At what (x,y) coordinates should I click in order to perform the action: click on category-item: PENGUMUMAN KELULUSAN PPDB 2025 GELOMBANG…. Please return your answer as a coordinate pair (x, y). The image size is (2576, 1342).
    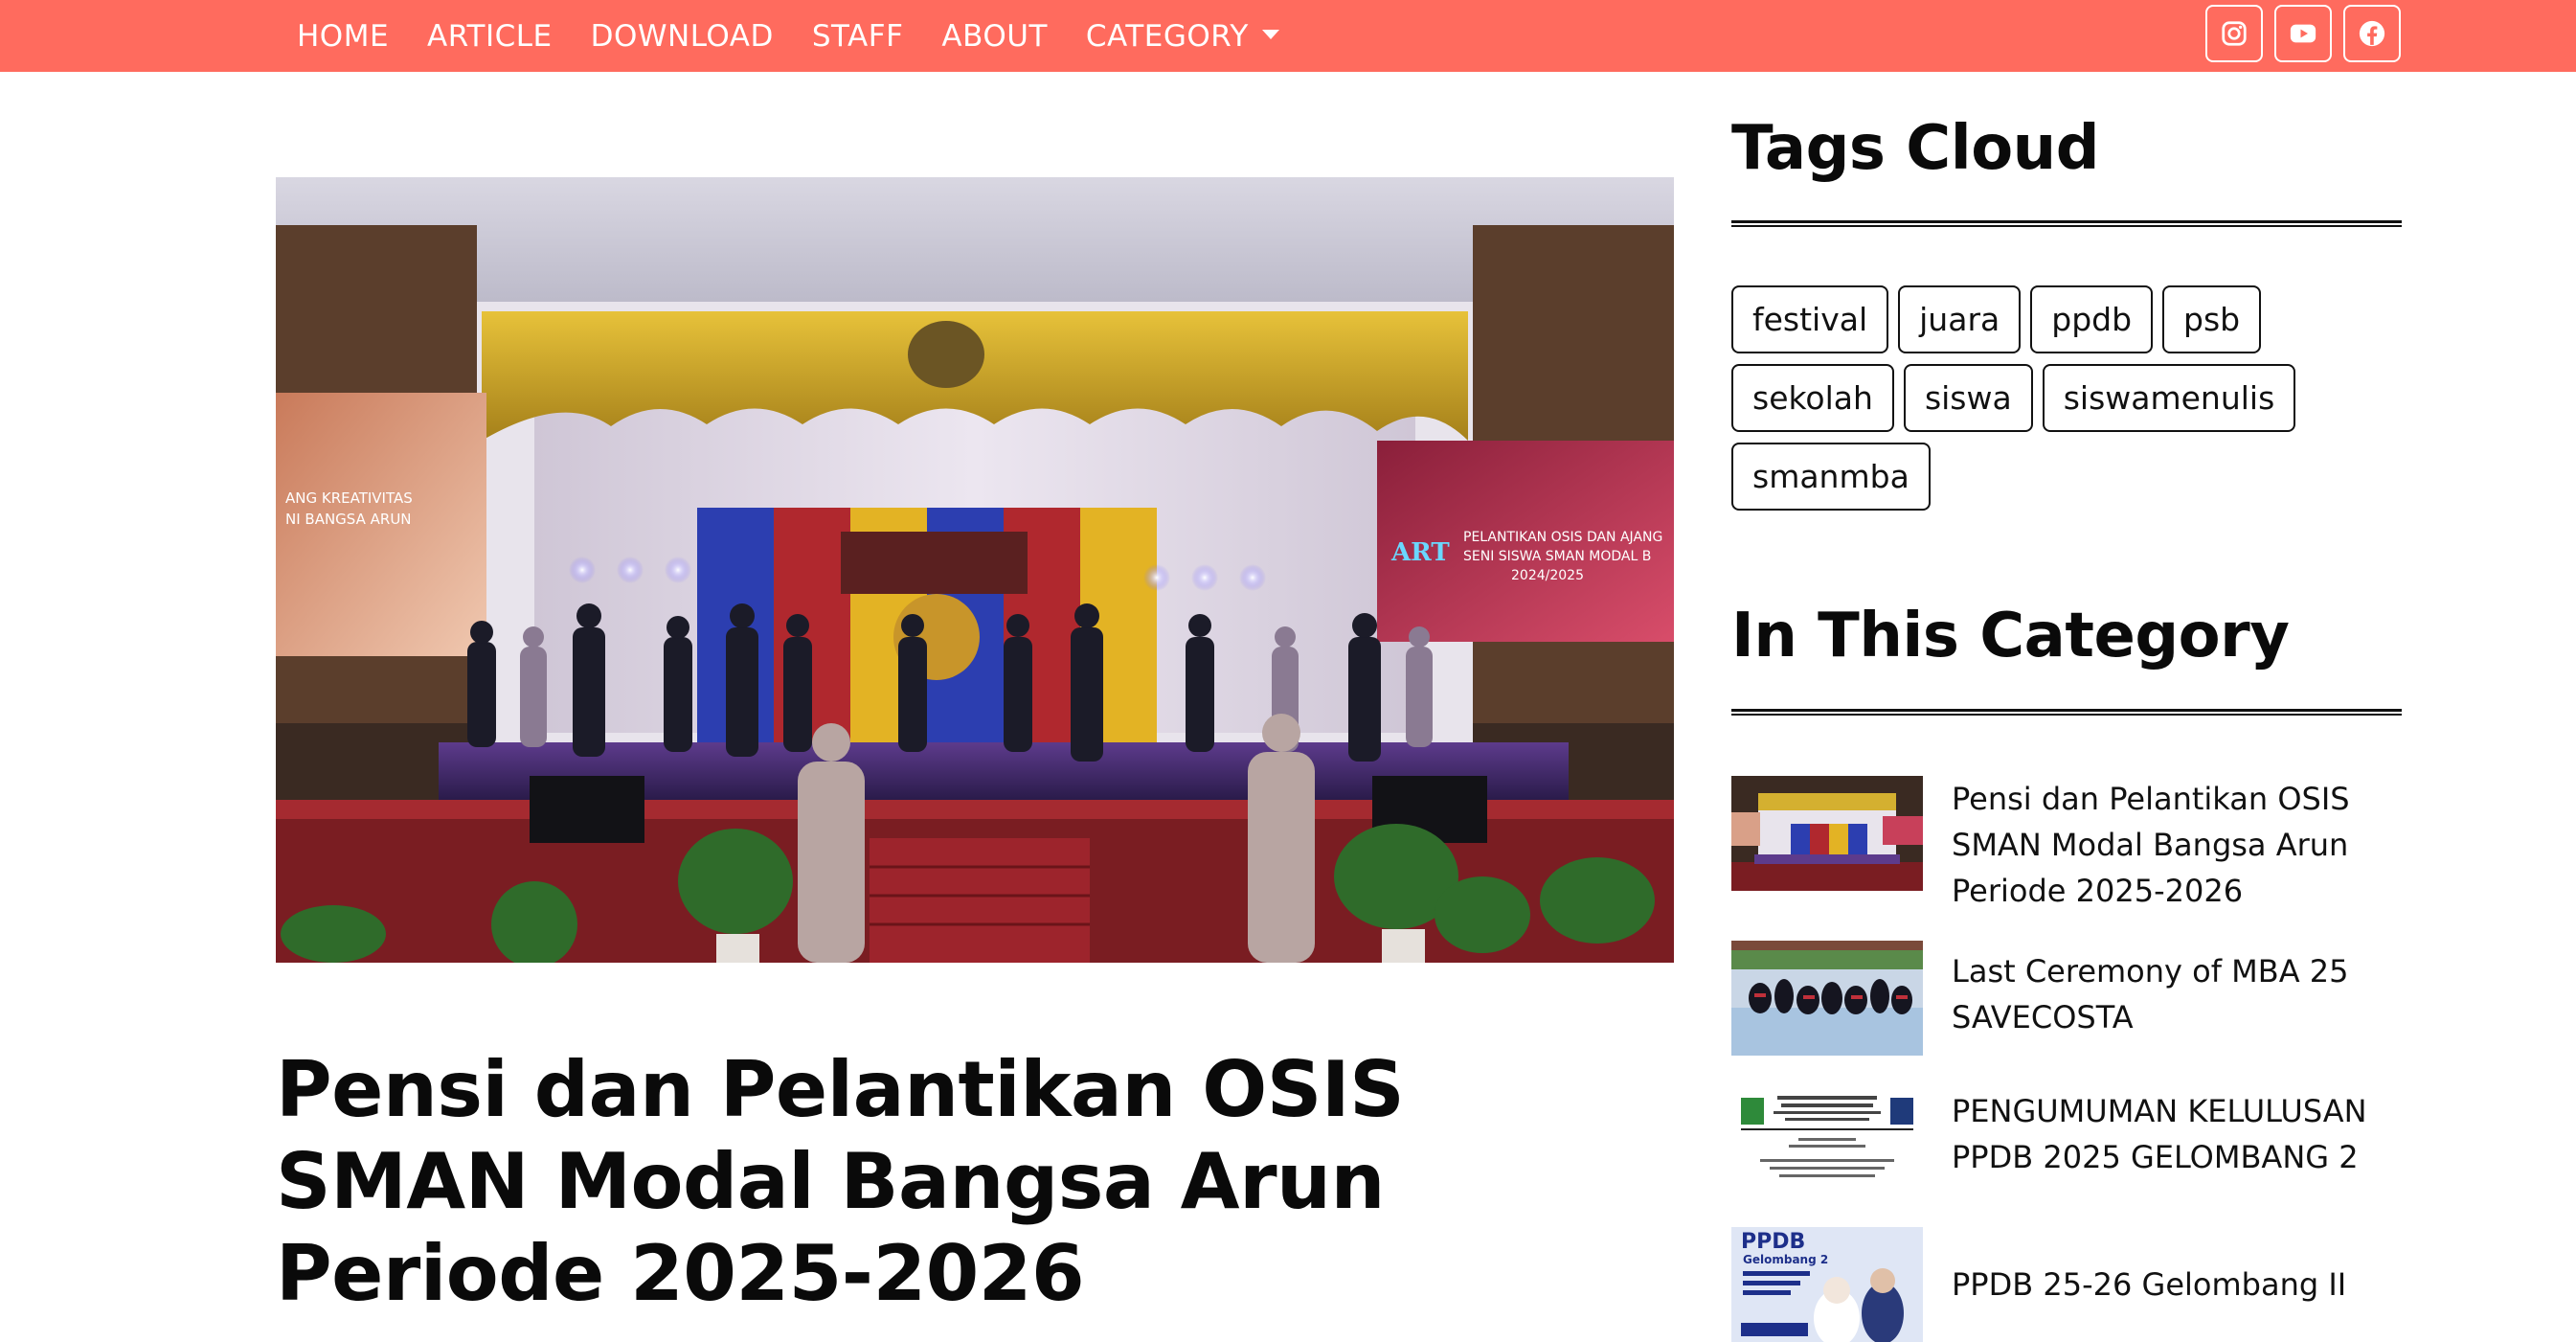
    Looking at the image, I should click on (2066, 1142).